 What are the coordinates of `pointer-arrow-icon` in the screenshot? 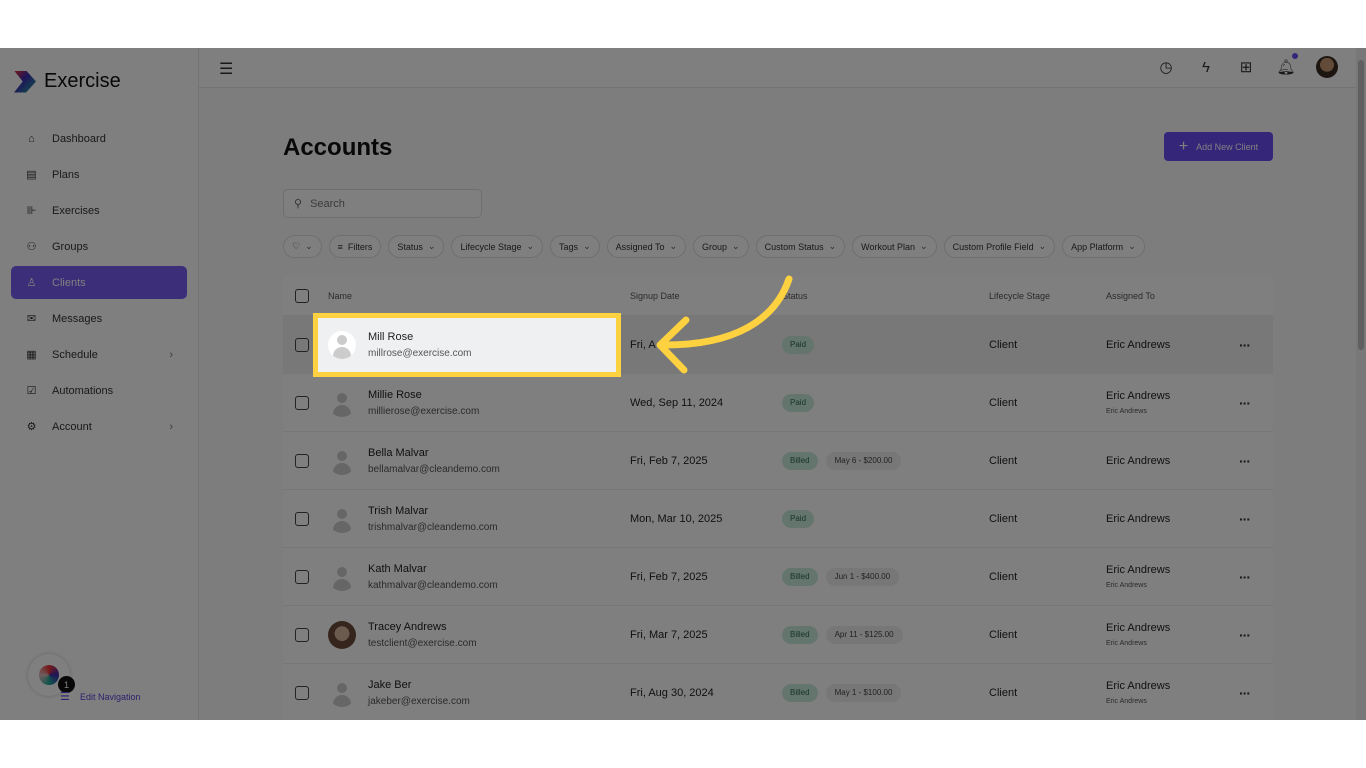 It's located at (724, 324).